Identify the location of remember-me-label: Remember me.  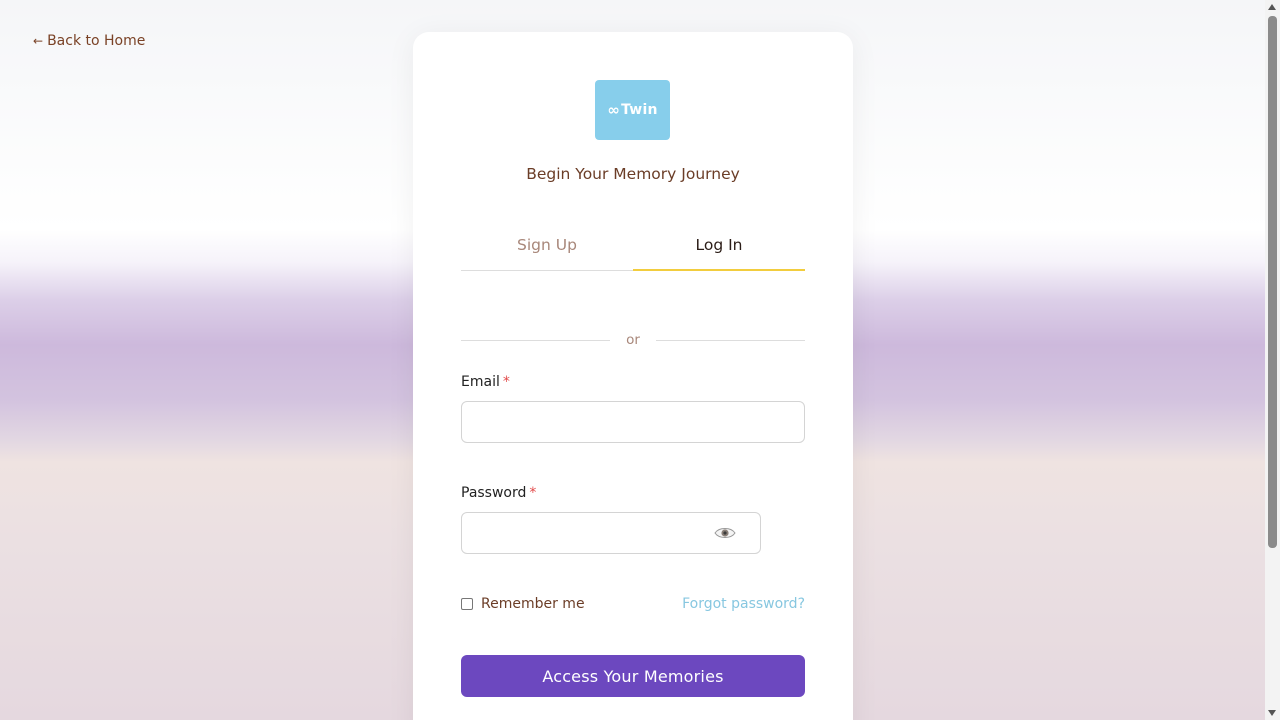
(533, 604).